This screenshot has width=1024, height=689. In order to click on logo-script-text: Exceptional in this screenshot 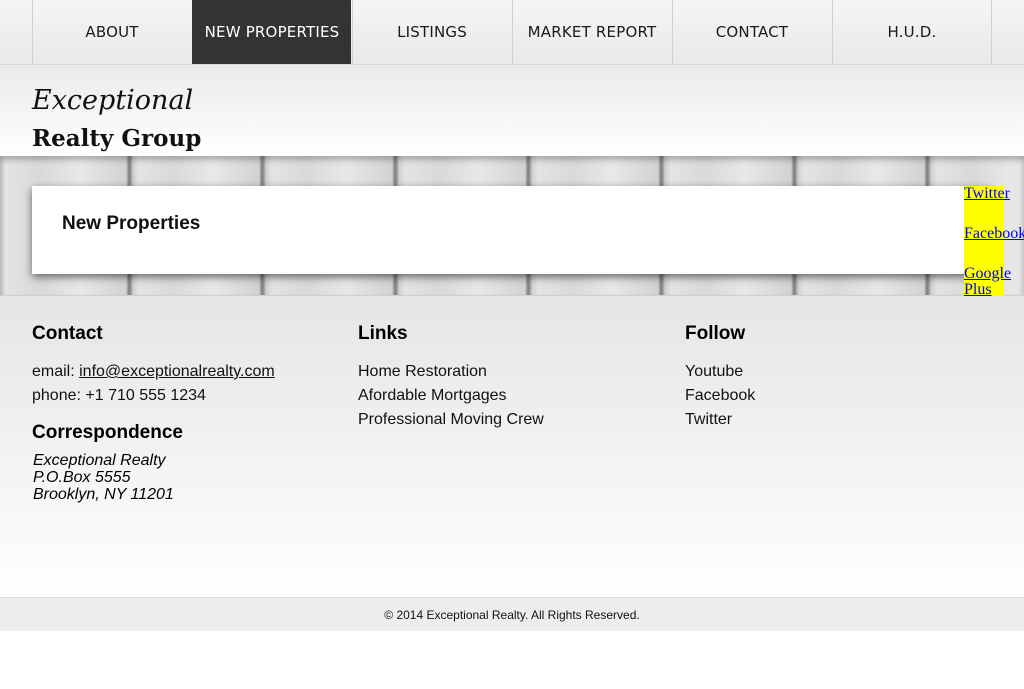, I will do `click(112, 100)`.